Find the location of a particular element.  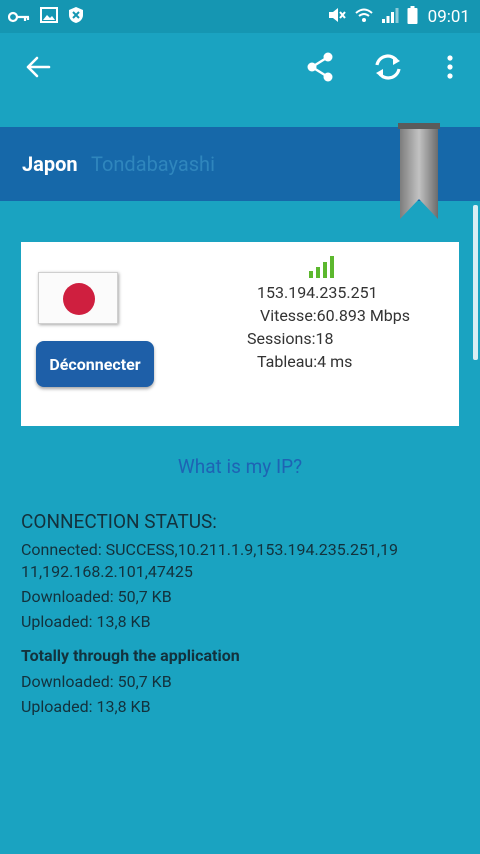

status-left-icons is located at coordinates (45, 17).